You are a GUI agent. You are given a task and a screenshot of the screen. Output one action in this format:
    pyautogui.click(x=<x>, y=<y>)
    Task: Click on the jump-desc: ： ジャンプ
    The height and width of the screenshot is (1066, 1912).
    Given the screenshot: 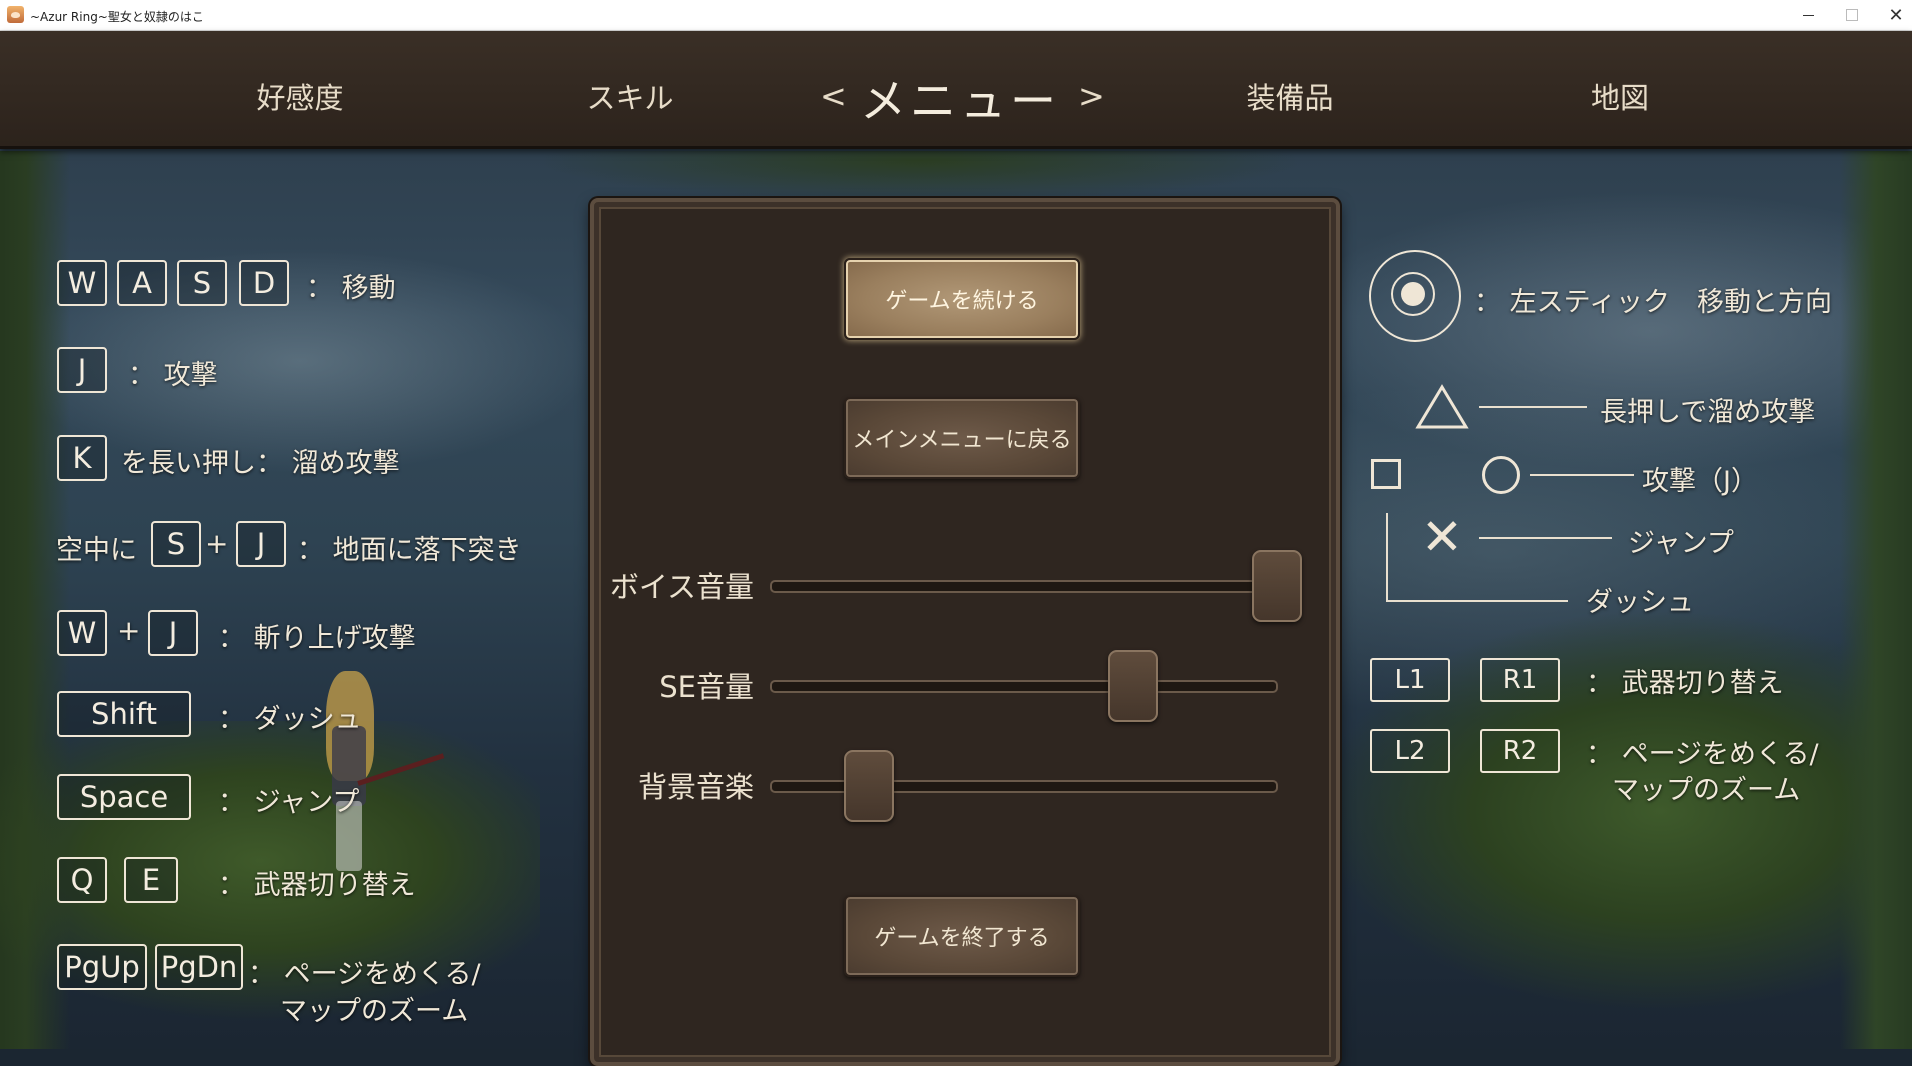 What is the action you would take?
    pyautogui.click(x=289, y=802)
    